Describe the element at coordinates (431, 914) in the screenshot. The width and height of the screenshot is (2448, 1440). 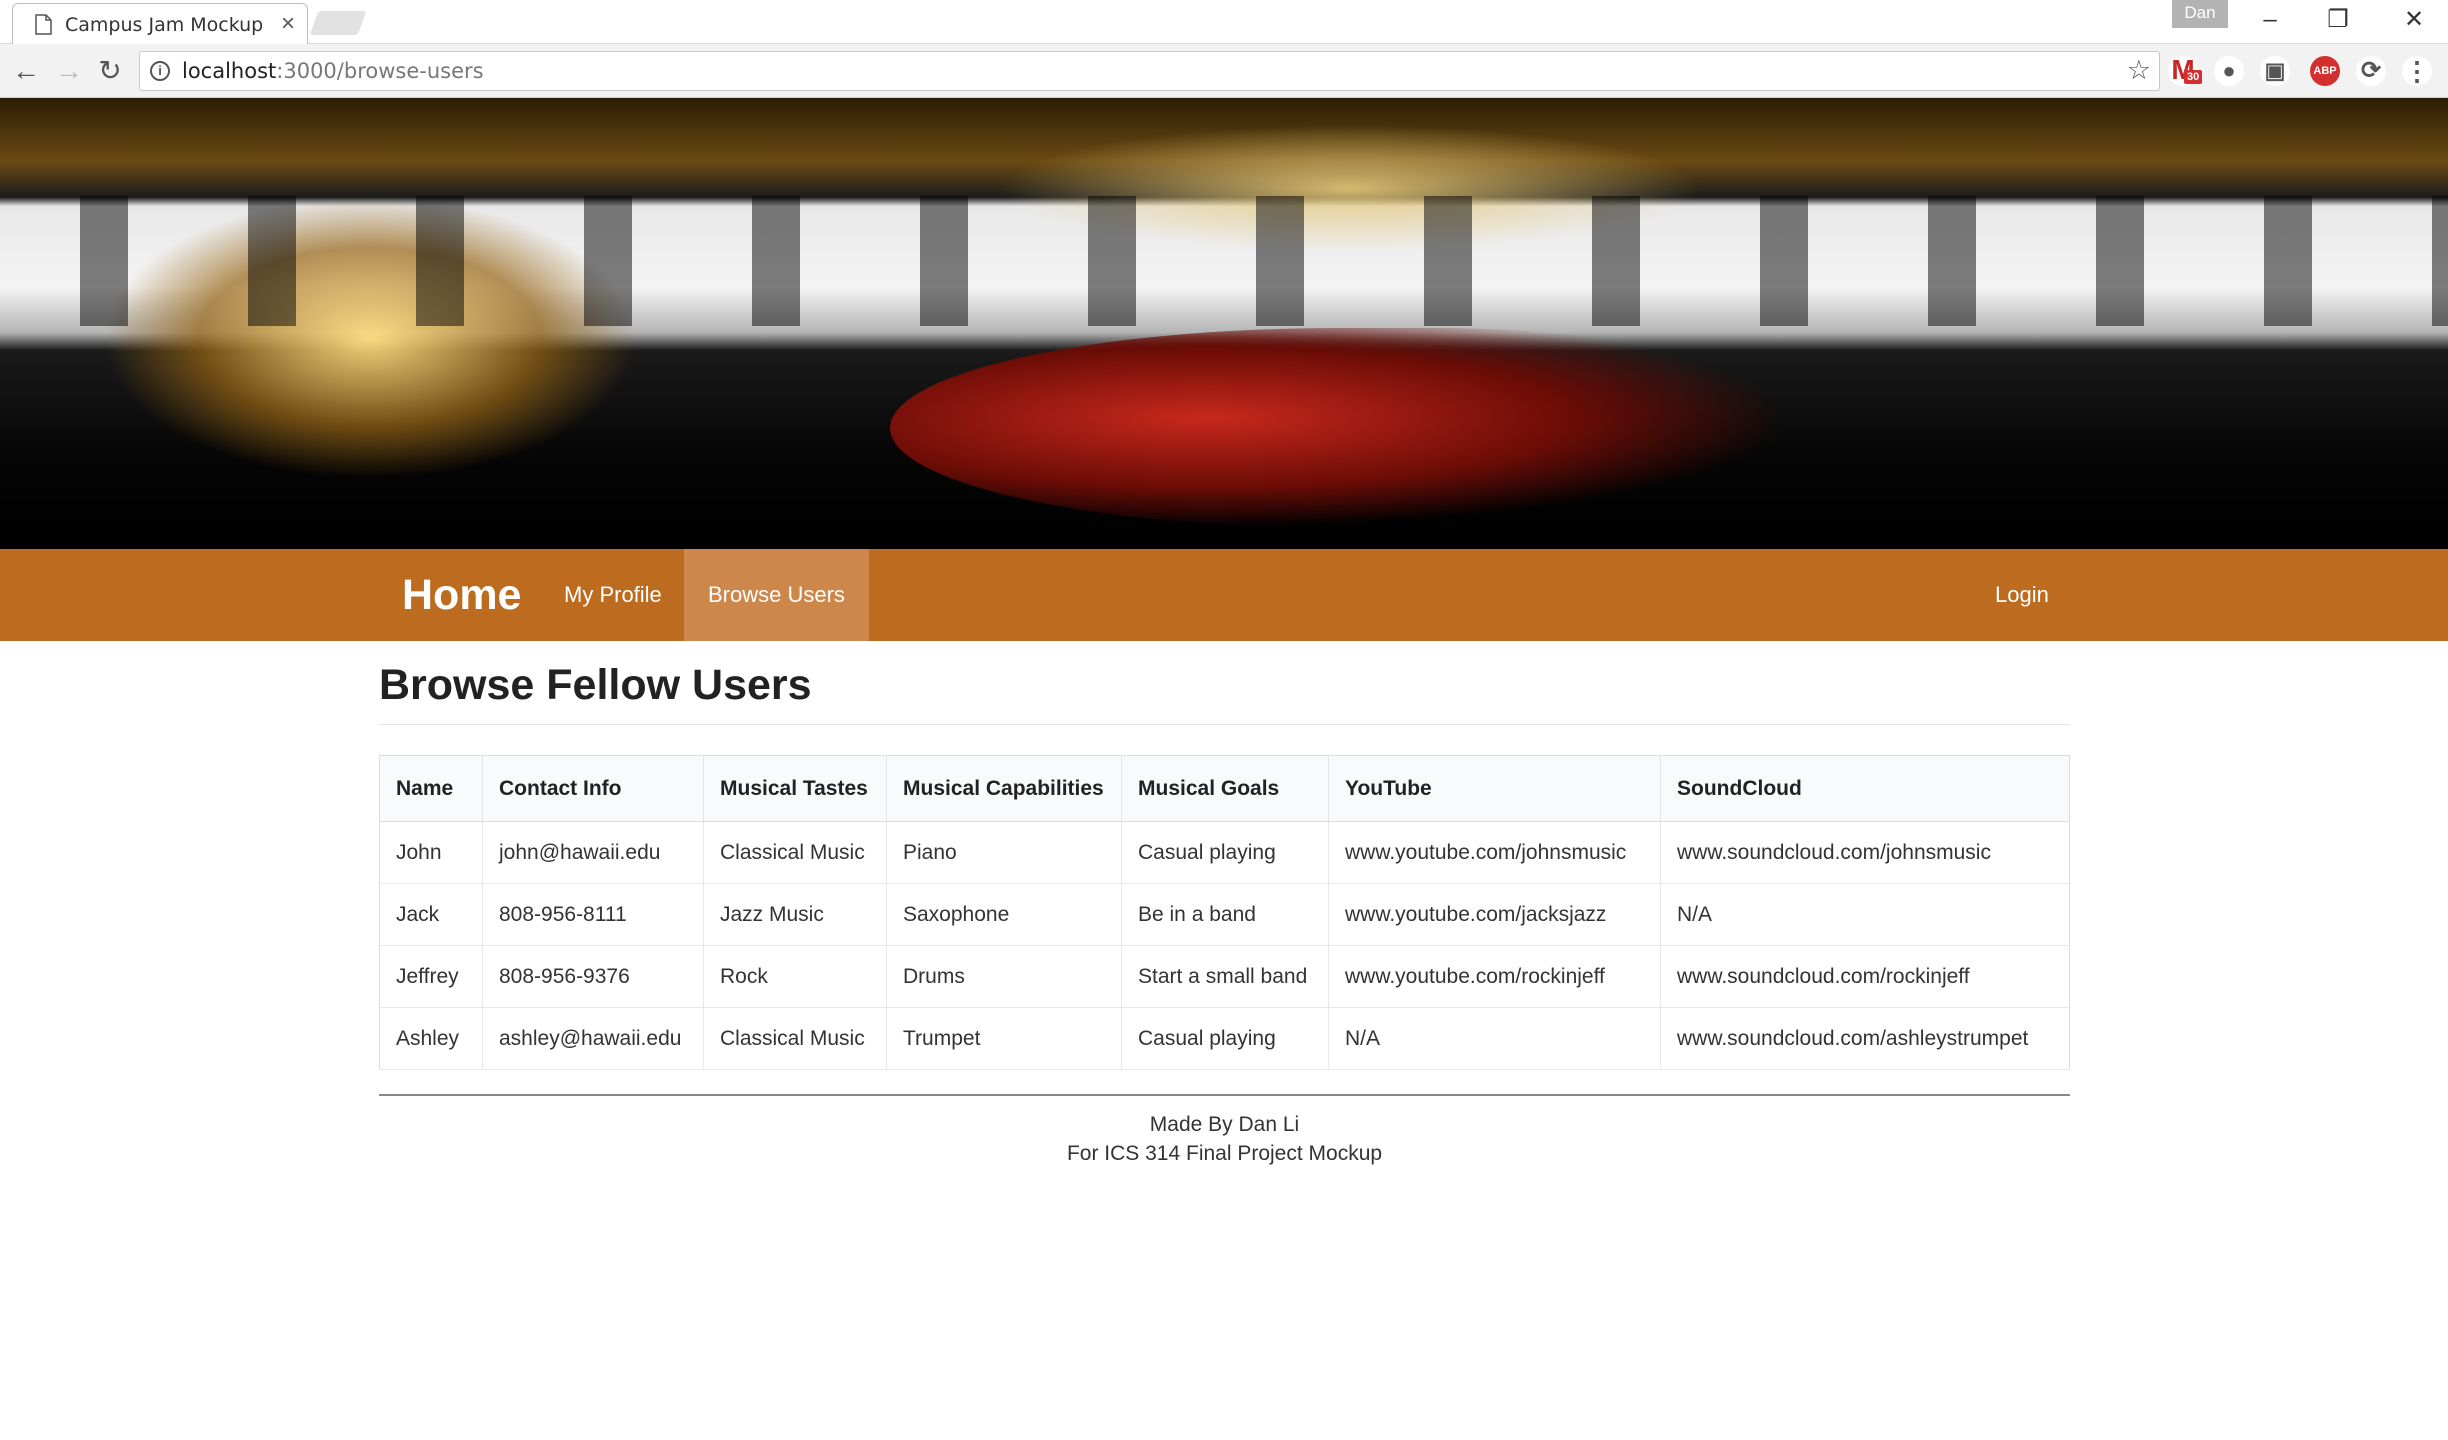
I see `cell-name: Jack` at that location.